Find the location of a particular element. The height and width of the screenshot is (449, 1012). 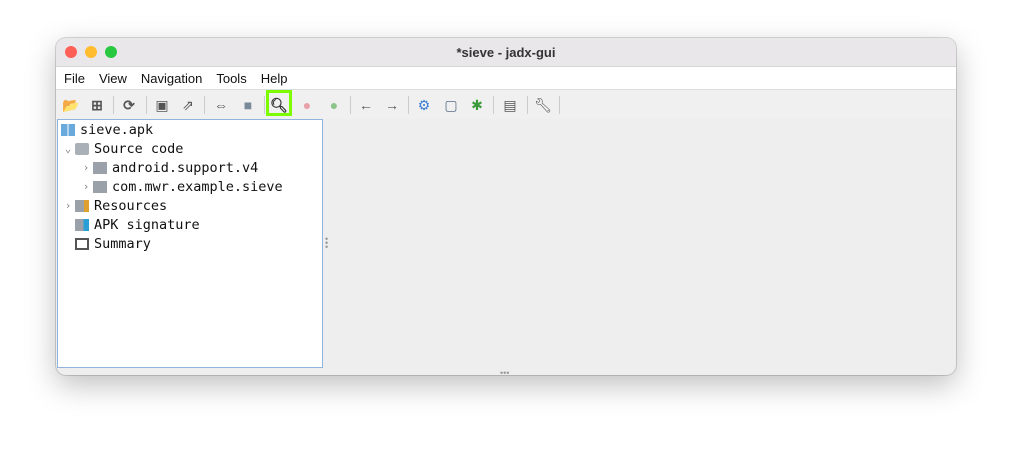

export-icon: ⇗ is located at coordinates (188, 105).